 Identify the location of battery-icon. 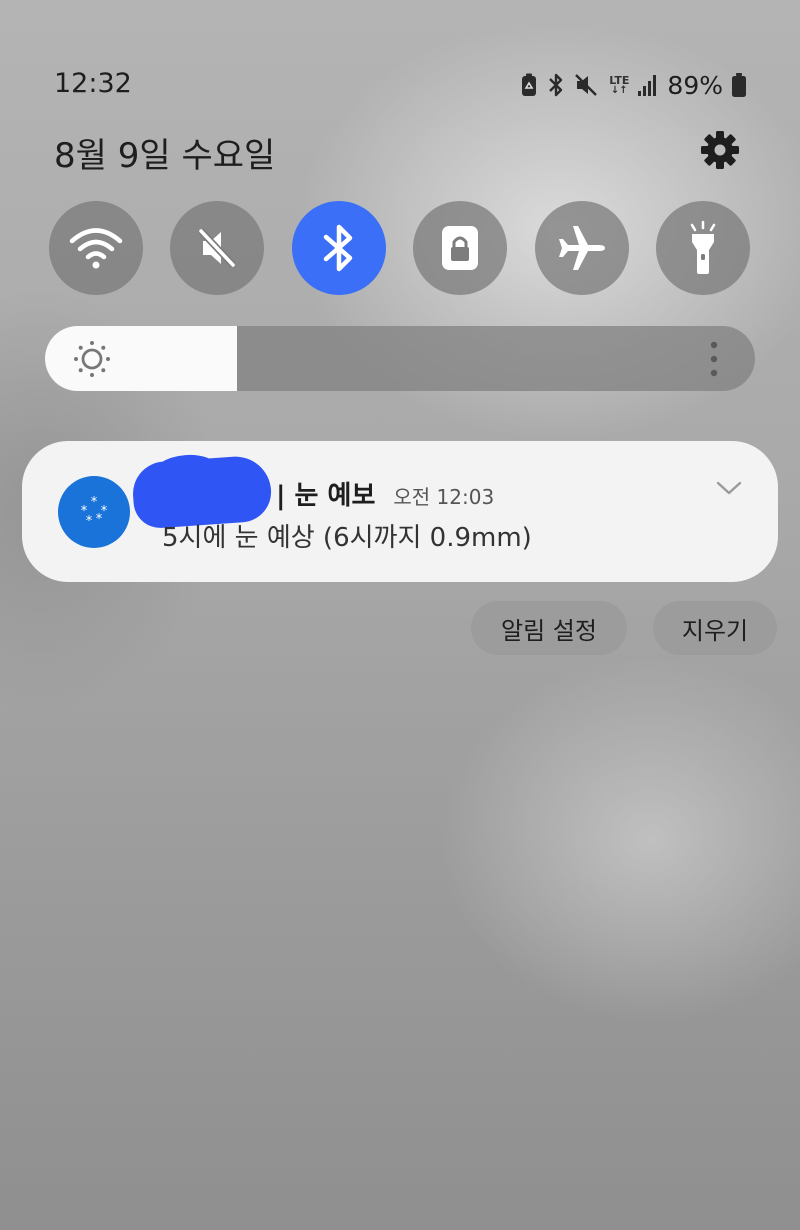
(739, 85).